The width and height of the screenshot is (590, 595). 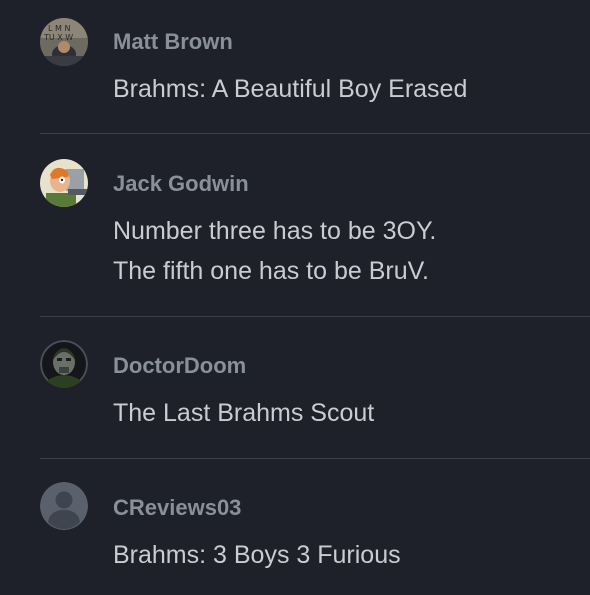 I want to click on comment-text: Brahms: A Beautiful Boy Erased, so click(x=290, y=89).